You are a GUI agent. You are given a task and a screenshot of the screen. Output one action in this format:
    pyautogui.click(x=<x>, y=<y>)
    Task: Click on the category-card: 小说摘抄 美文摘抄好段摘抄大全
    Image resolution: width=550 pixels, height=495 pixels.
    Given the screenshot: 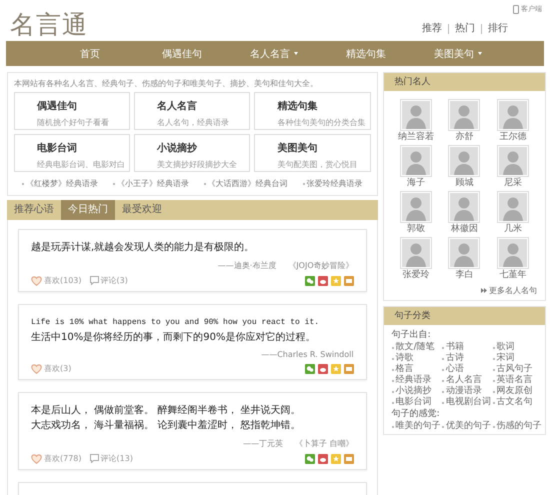 What is the action you would take?
    pyautogui.click(x=192, y=153)
    